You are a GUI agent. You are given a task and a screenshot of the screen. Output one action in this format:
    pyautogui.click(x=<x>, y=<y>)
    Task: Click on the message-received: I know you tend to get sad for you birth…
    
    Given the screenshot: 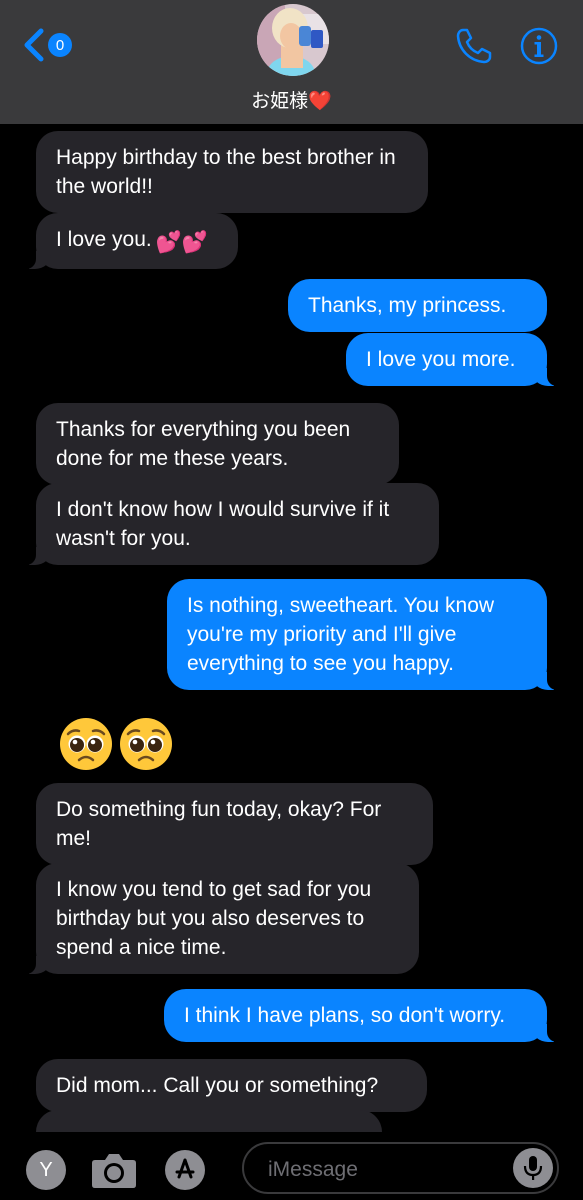 What is the action you would take?
    pyautogui.click(x=214, y=918)
    